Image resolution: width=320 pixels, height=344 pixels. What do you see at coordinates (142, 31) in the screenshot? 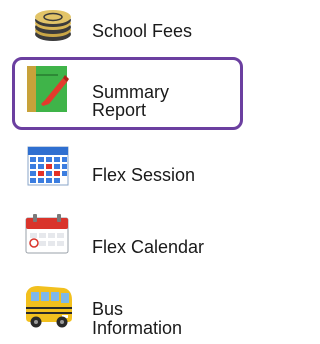
I see `menu-item-label: School Fees` at bounding box center [142, 31].